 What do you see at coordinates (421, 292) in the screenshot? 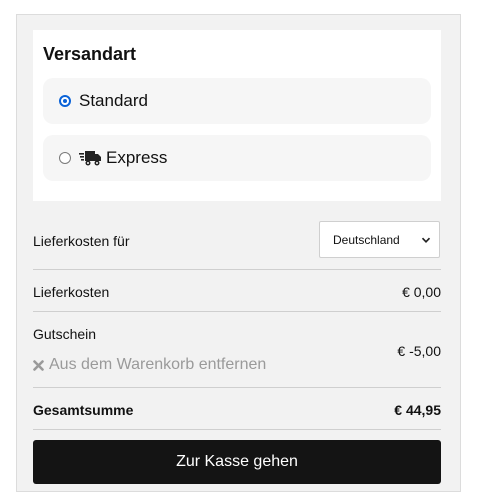
I see `shipping-cost-value: € 0,00` at bounding box center [421, 292].